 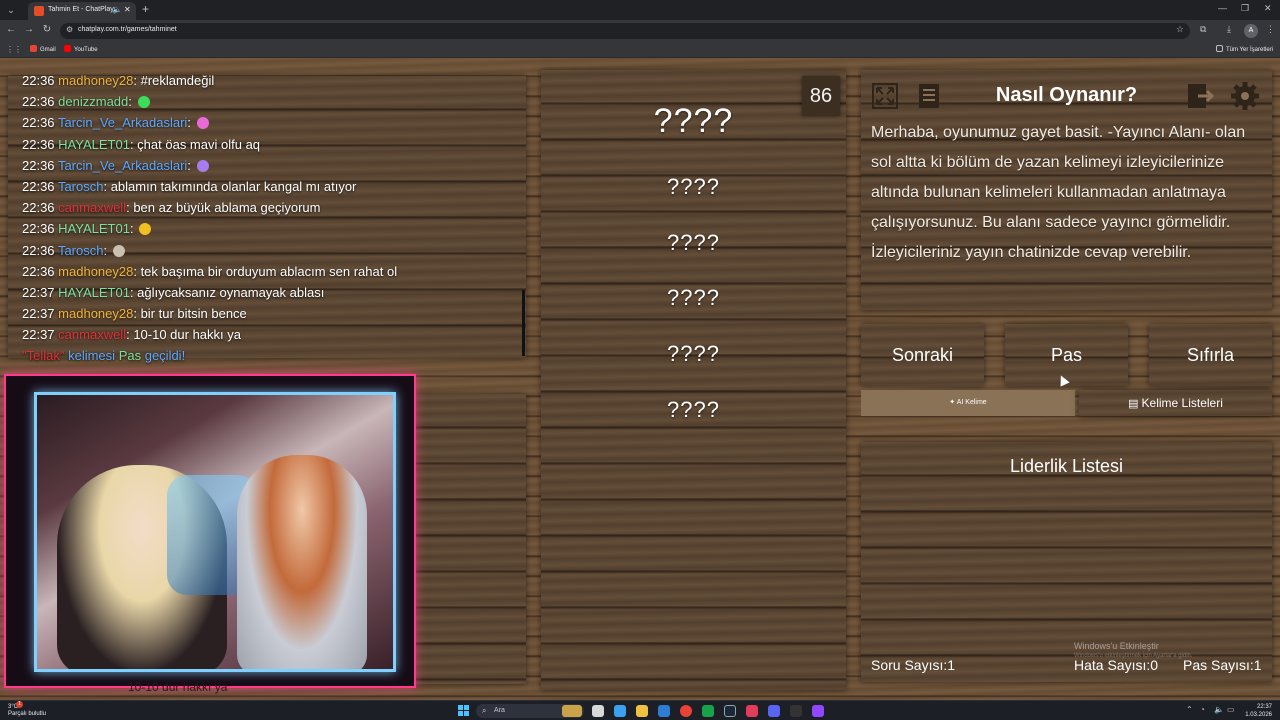 I want to click on browser-tab: Tahmin Et - ChatPlay 🔈 ✕, so click(x=82, y=11).